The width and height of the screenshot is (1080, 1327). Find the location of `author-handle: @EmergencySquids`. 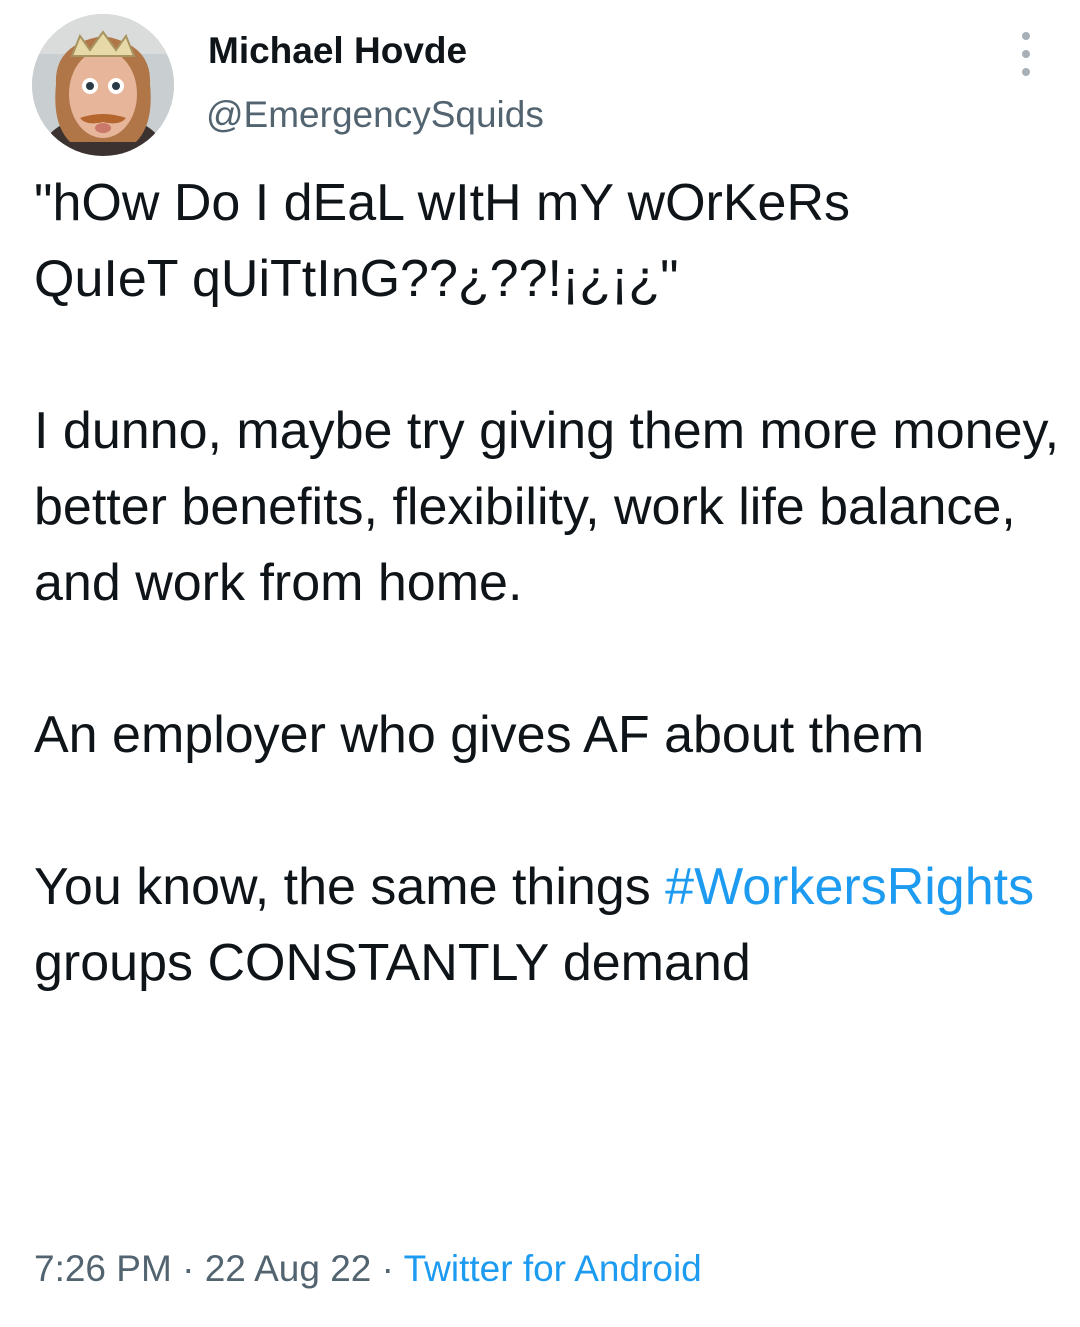

author-handle: @EmergencySquids is located at coordinates (375, 115).